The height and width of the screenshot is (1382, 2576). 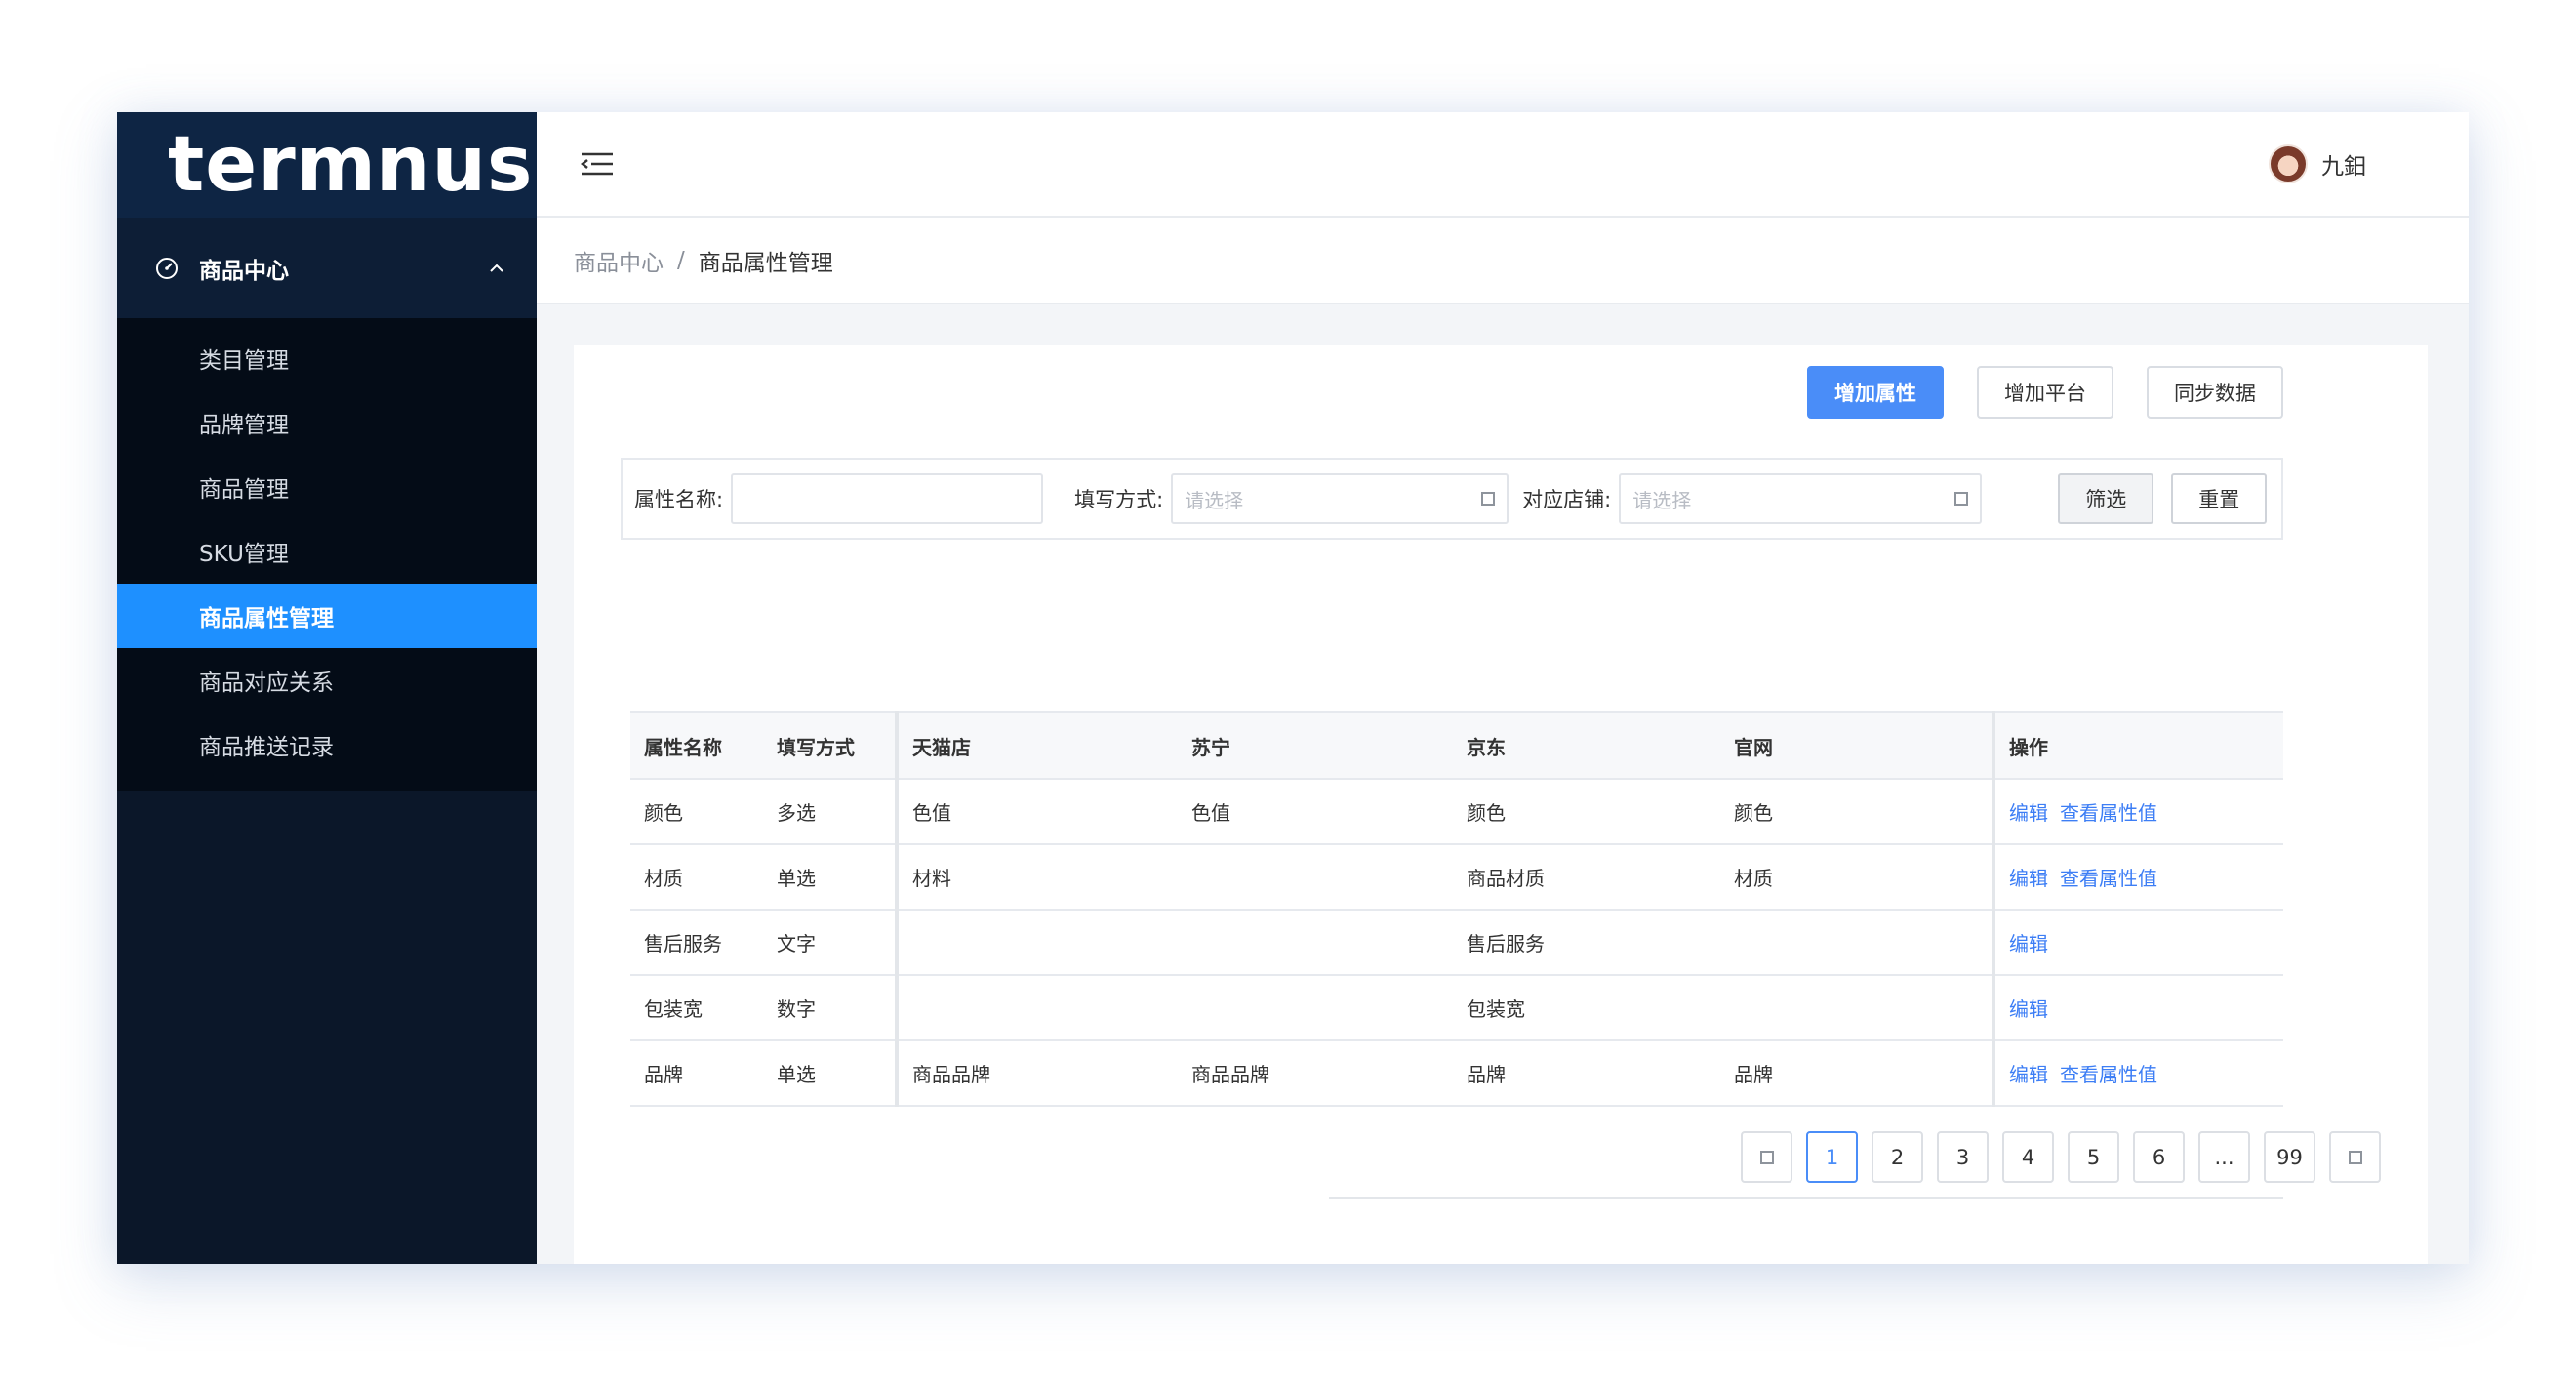 I want to click on prev-page-button, so click(x=1766, y=1157).